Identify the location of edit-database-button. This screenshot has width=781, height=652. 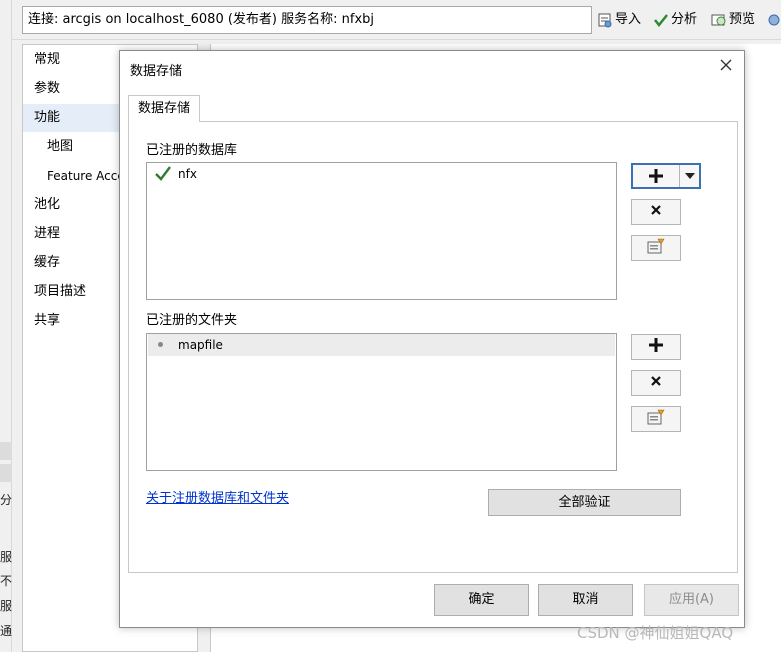
(656, 248).